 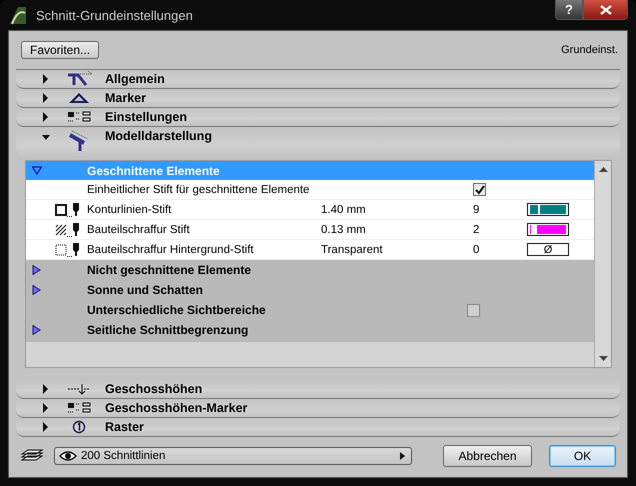 What do you see at coordinates (487, 456) in the screenshot?
I see `dialog-button: Abbrechen` at bounding box center [487, 456].